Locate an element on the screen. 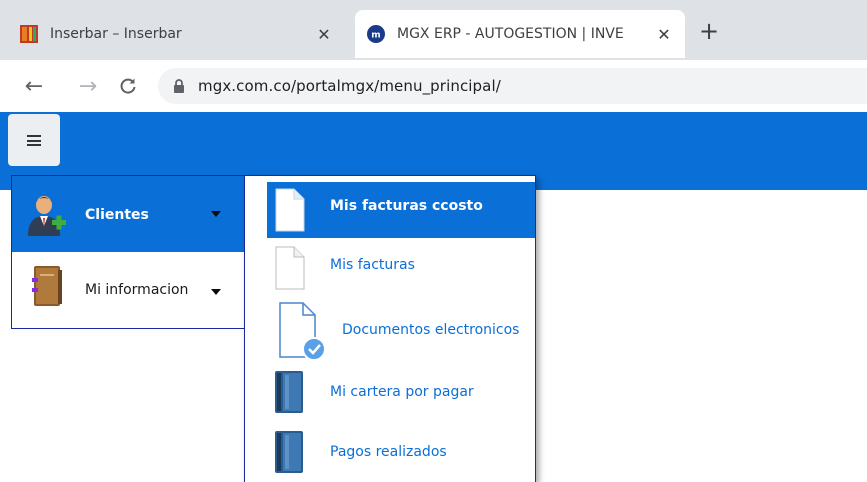  browser-toolbar: ← → mgx.com.co/portalmgx/menu_principal/ is located at coordinates (433, 86).